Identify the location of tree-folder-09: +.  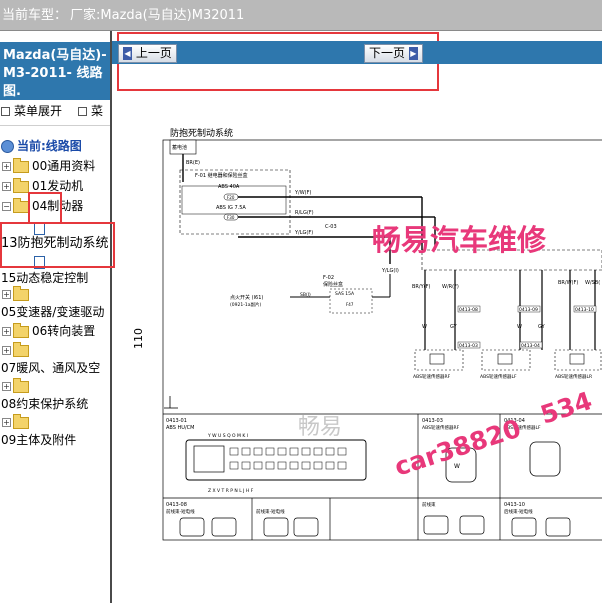
(17, 422).